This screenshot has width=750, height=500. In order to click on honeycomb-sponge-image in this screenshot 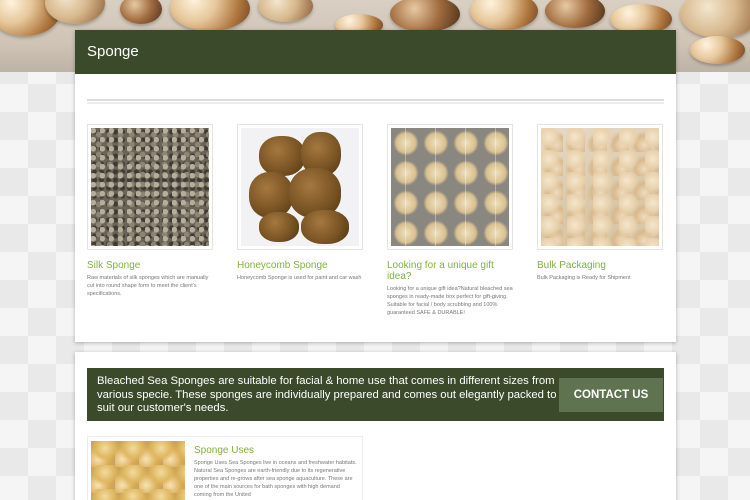, I will do `click(300, 187)`.